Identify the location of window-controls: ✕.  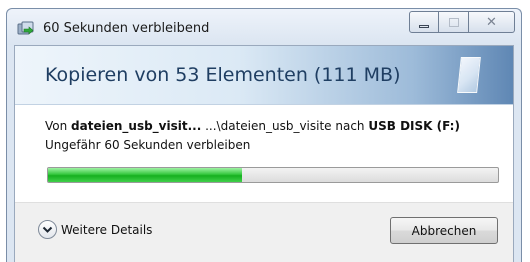
(462, 22).